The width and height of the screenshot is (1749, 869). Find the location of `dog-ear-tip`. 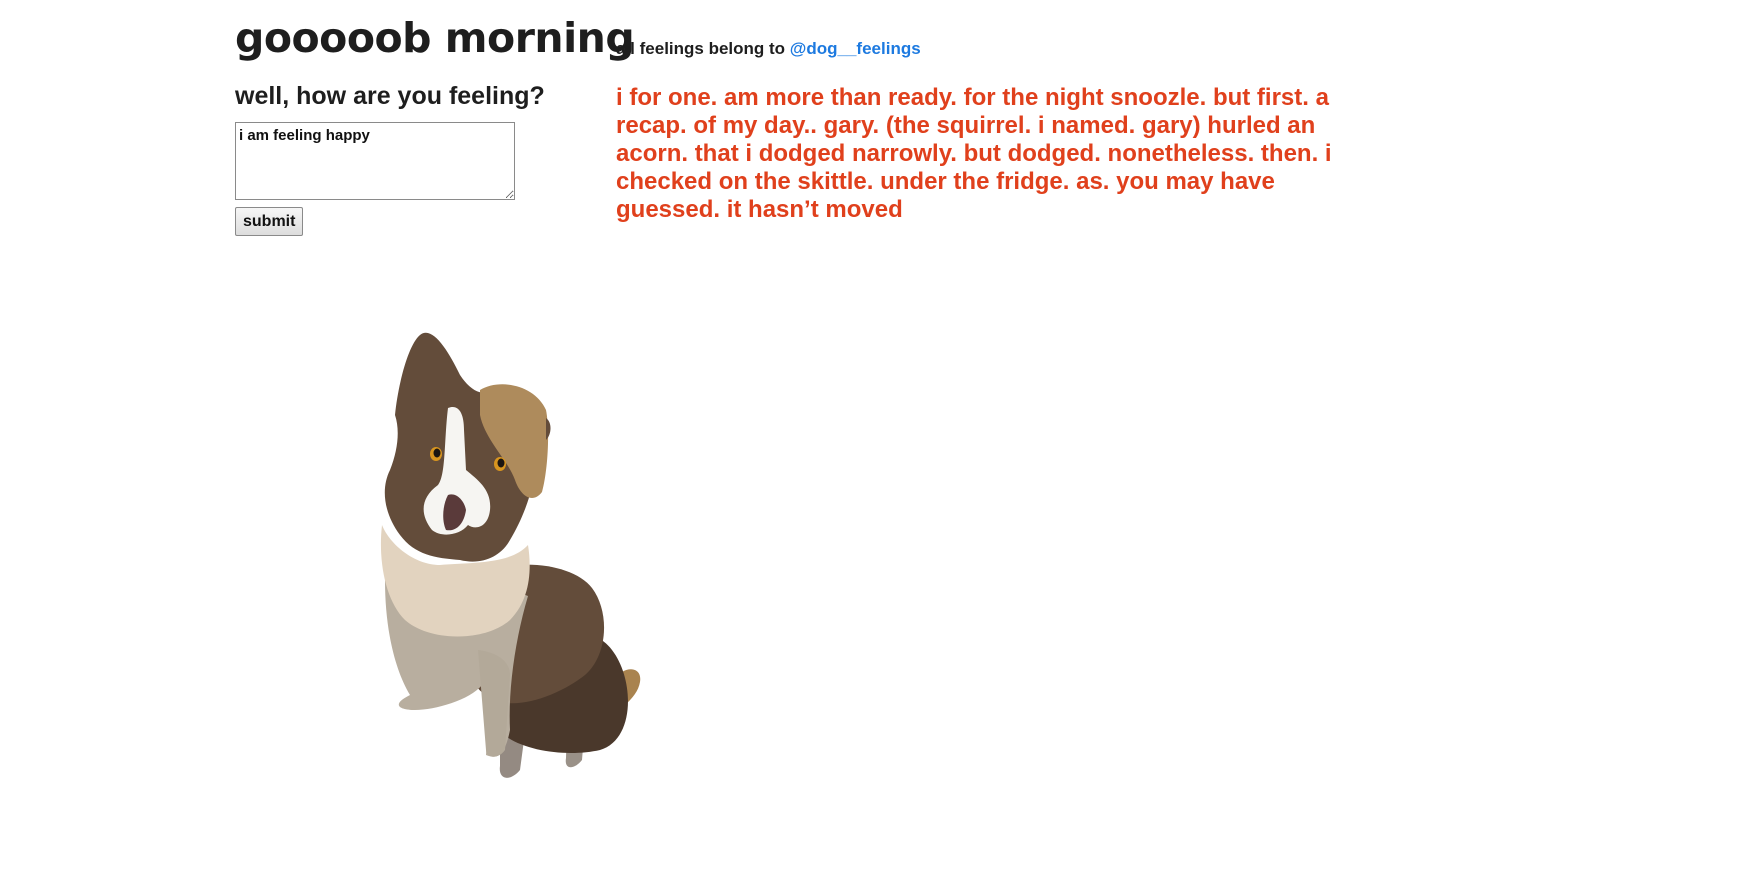

dog-ear-tip is located at coordinates (548, 429).